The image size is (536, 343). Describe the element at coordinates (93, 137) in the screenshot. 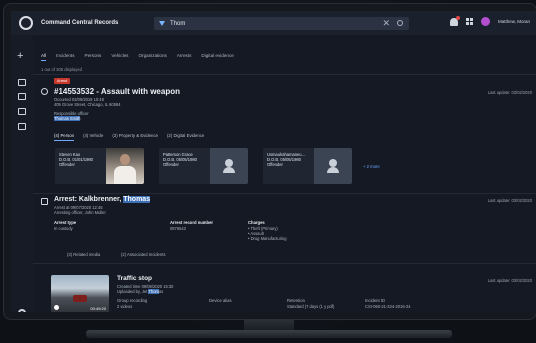

I see `subtab-vehicle: (4) Vehicle` at that location.